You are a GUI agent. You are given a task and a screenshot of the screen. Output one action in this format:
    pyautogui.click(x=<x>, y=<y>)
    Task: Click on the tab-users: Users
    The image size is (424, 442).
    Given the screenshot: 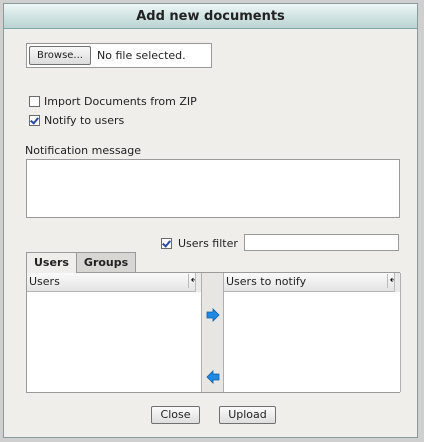 What is the action you would take?
    pyautogui.click(x=51, y=262)
    